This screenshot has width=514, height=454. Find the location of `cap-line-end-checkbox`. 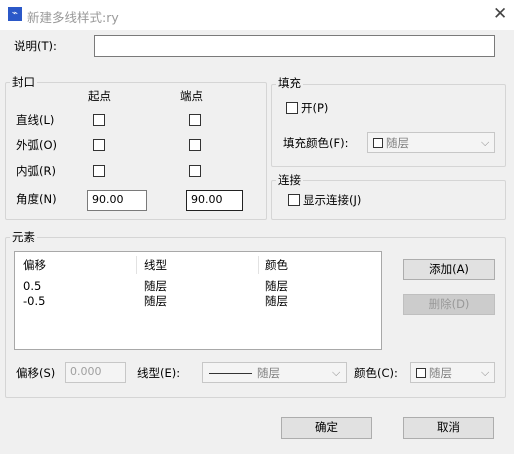

cap-line-end-checkbox is located at coordinates (195, 120).